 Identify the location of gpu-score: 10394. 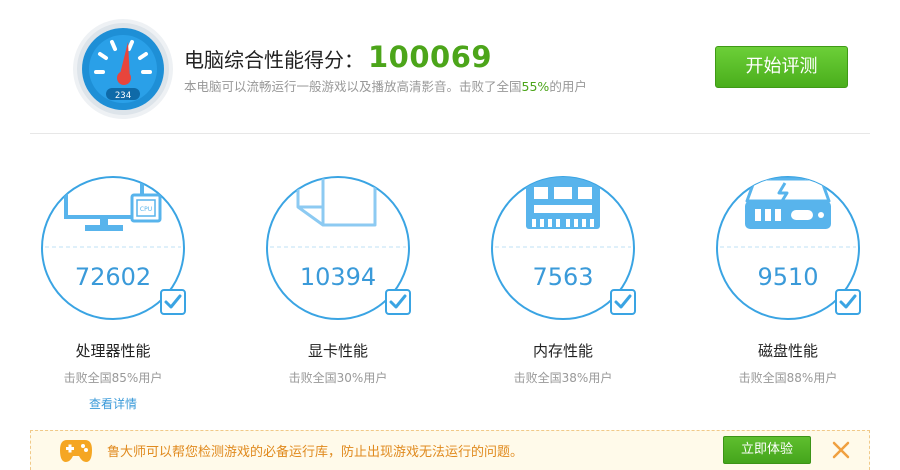
(338, 277).